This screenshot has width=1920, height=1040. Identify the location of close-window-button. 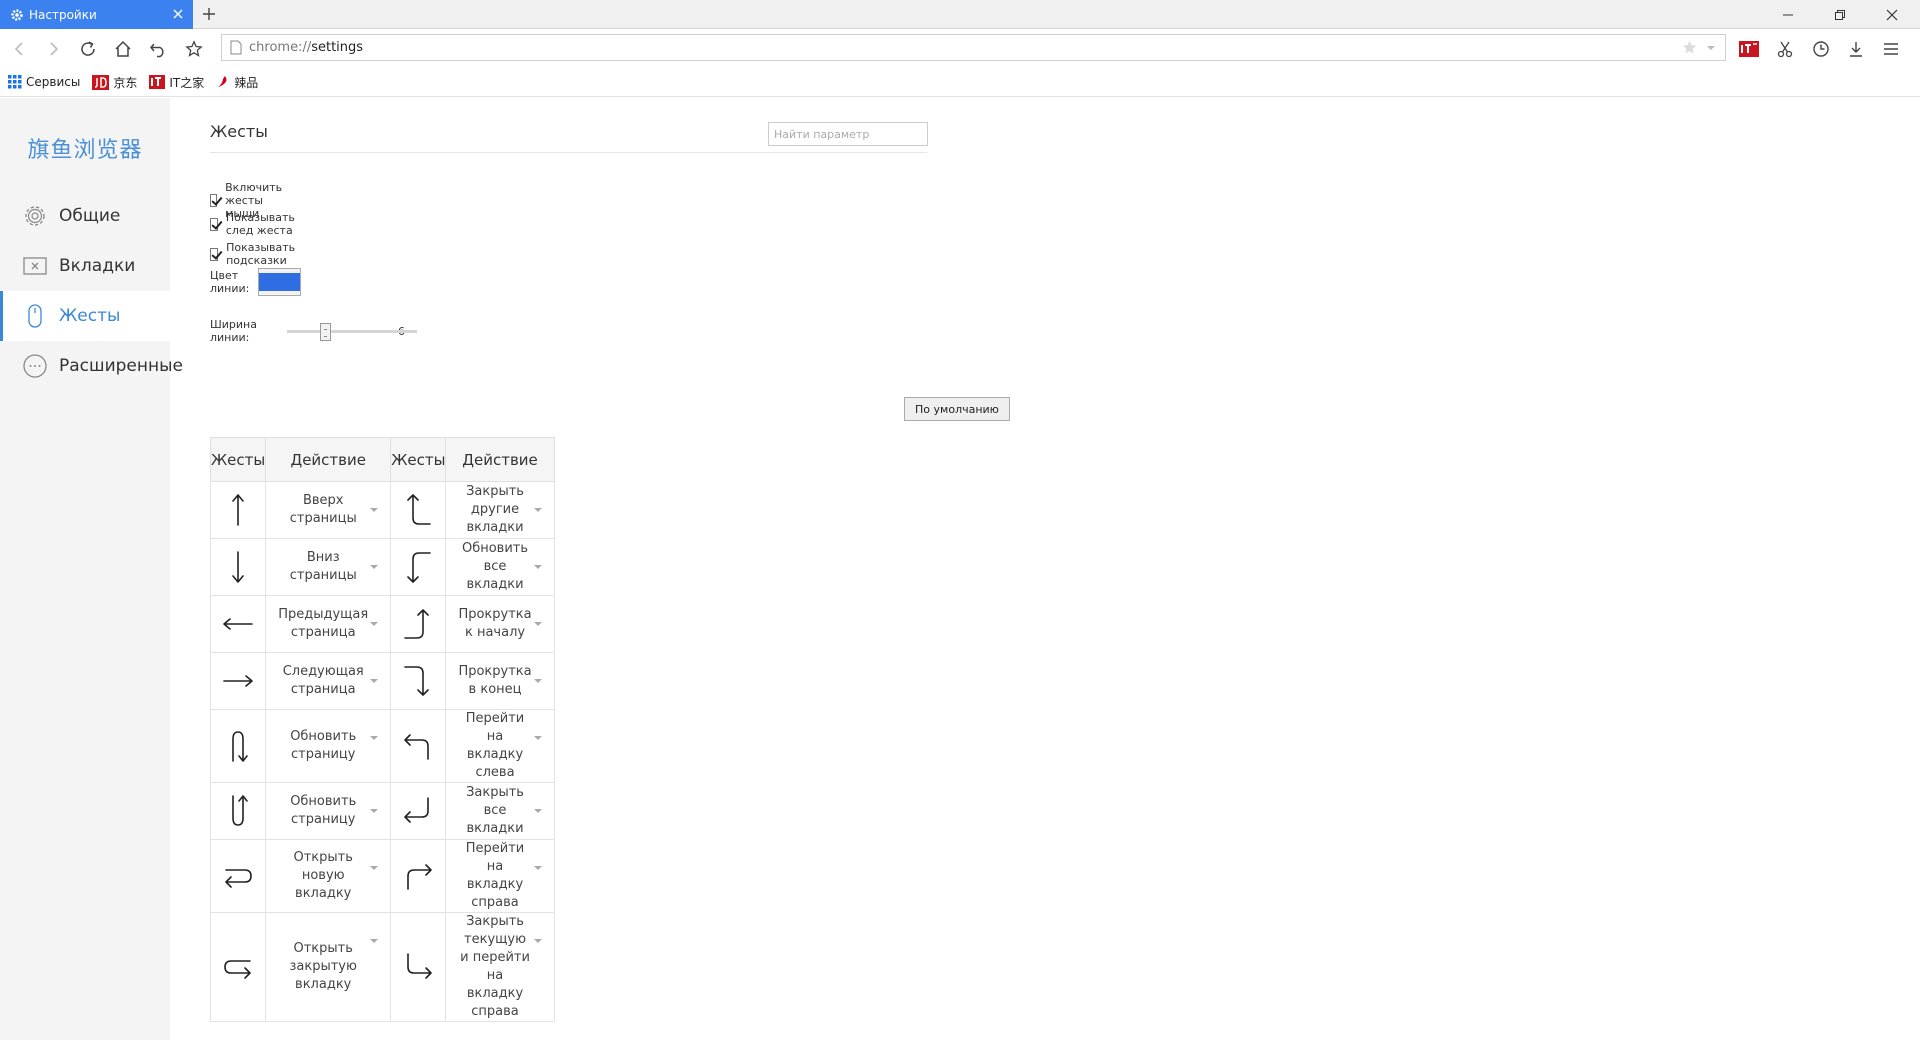
(1892, 14).